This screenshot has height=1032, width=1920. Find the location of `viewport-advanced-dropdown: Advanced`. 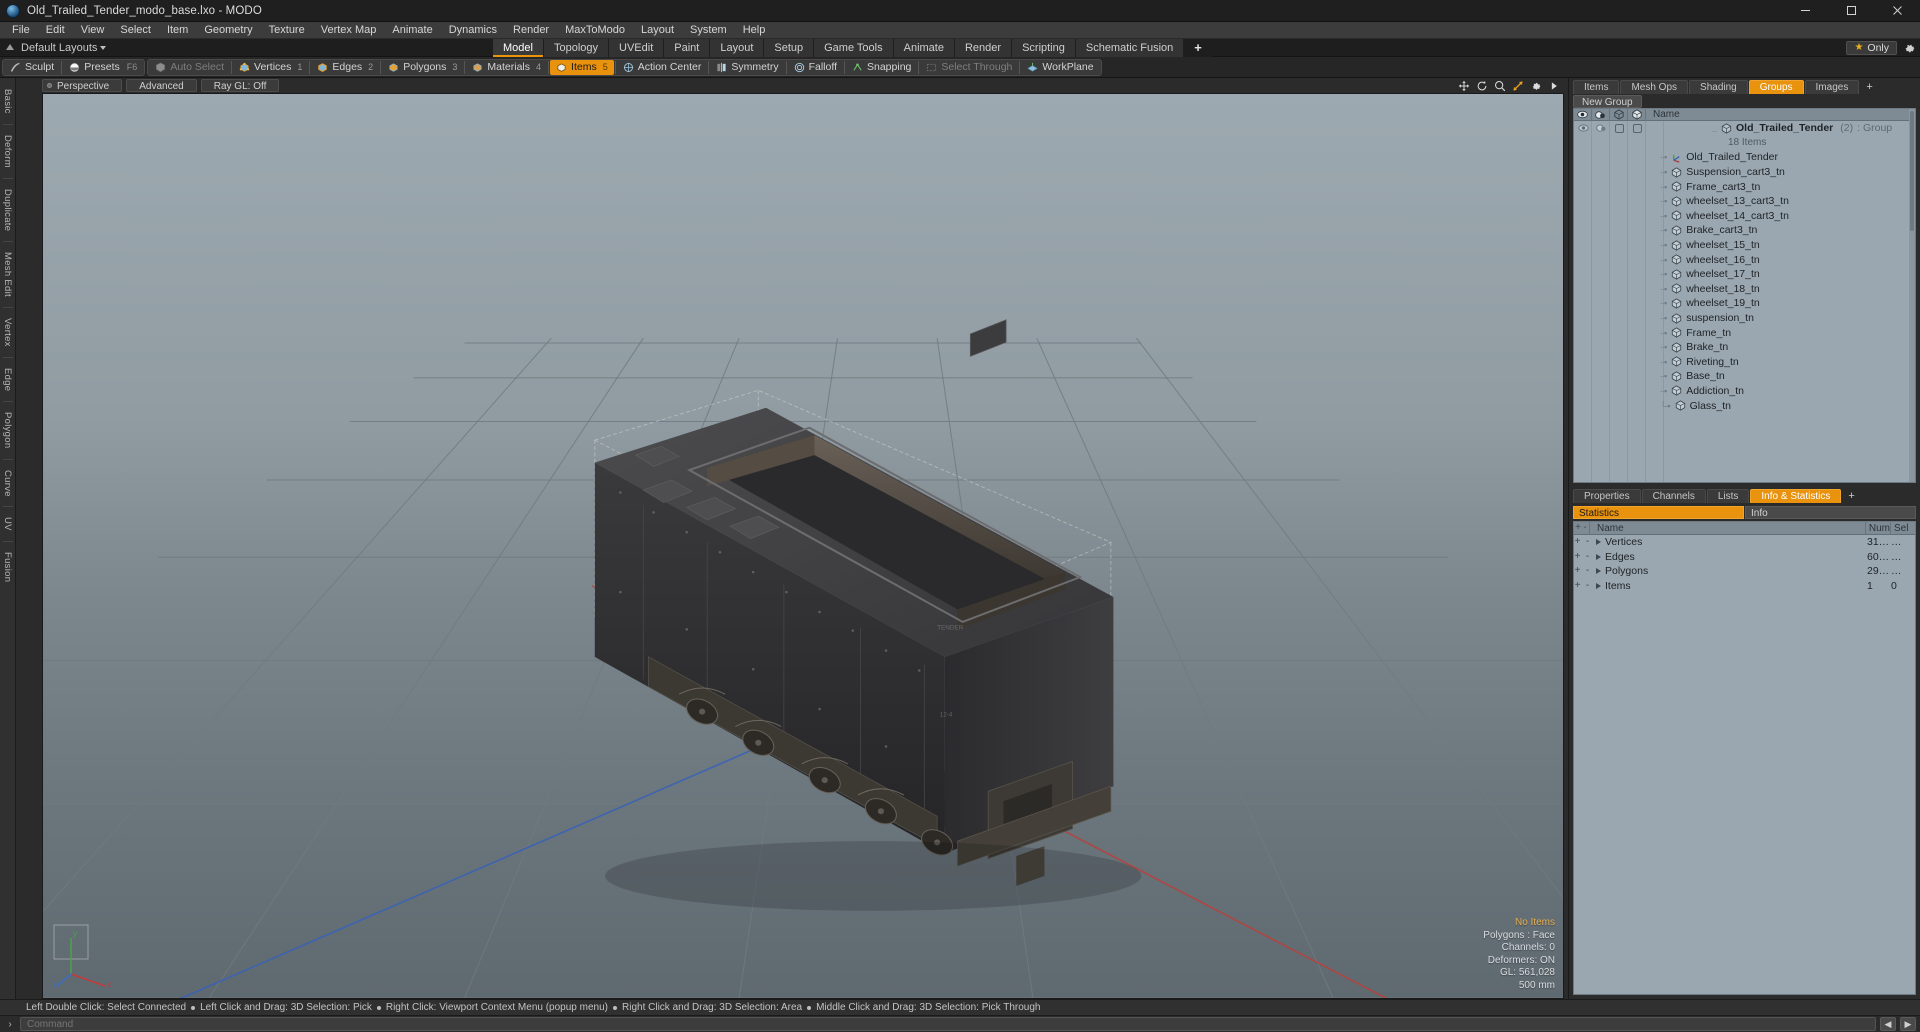

viewport-advanced-dropdown: Advanced is located at coordinates (161, 85).